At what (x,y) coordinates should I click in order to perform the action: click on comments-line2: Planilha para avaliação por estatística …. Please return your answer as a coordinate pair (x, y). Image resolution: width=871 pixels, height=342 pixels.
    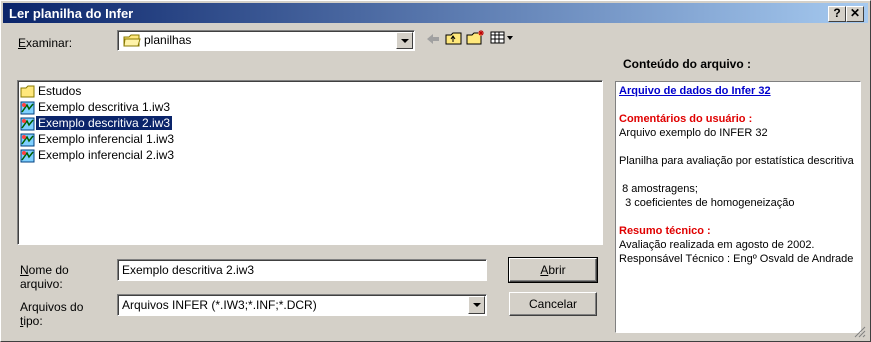
    Looking at the image, I should click on (736, 161).